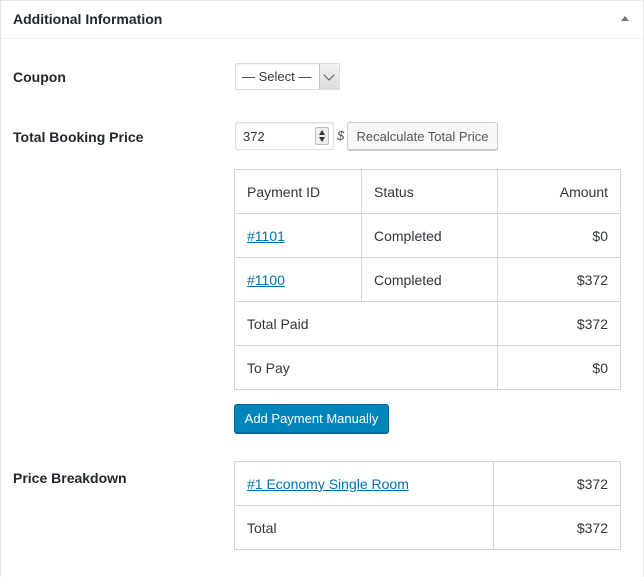 Image resolution: width=644 pixels, height=577 pixels. I want to click on currency-symbol: $, so click(341, 135).